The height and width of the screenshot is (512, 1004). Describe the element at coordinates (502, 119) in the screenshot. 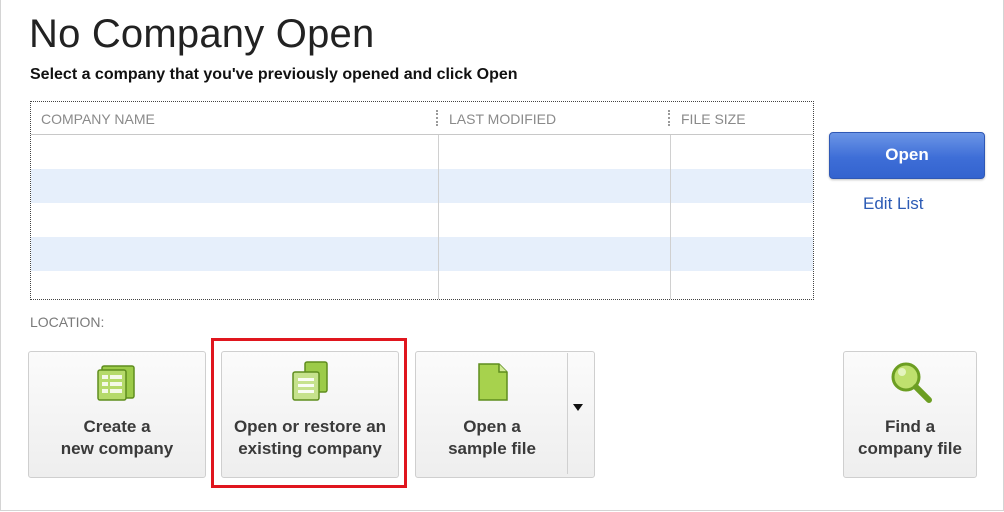

I see `column-header-last-modified: LAST MODIFIED` at that location.